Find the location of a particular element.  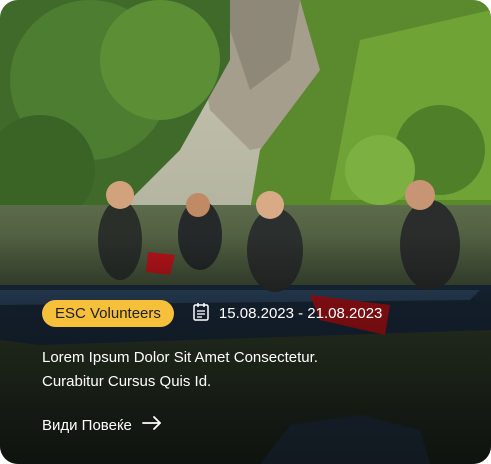

arrow-right-icon is located at coordinates (151, 425).